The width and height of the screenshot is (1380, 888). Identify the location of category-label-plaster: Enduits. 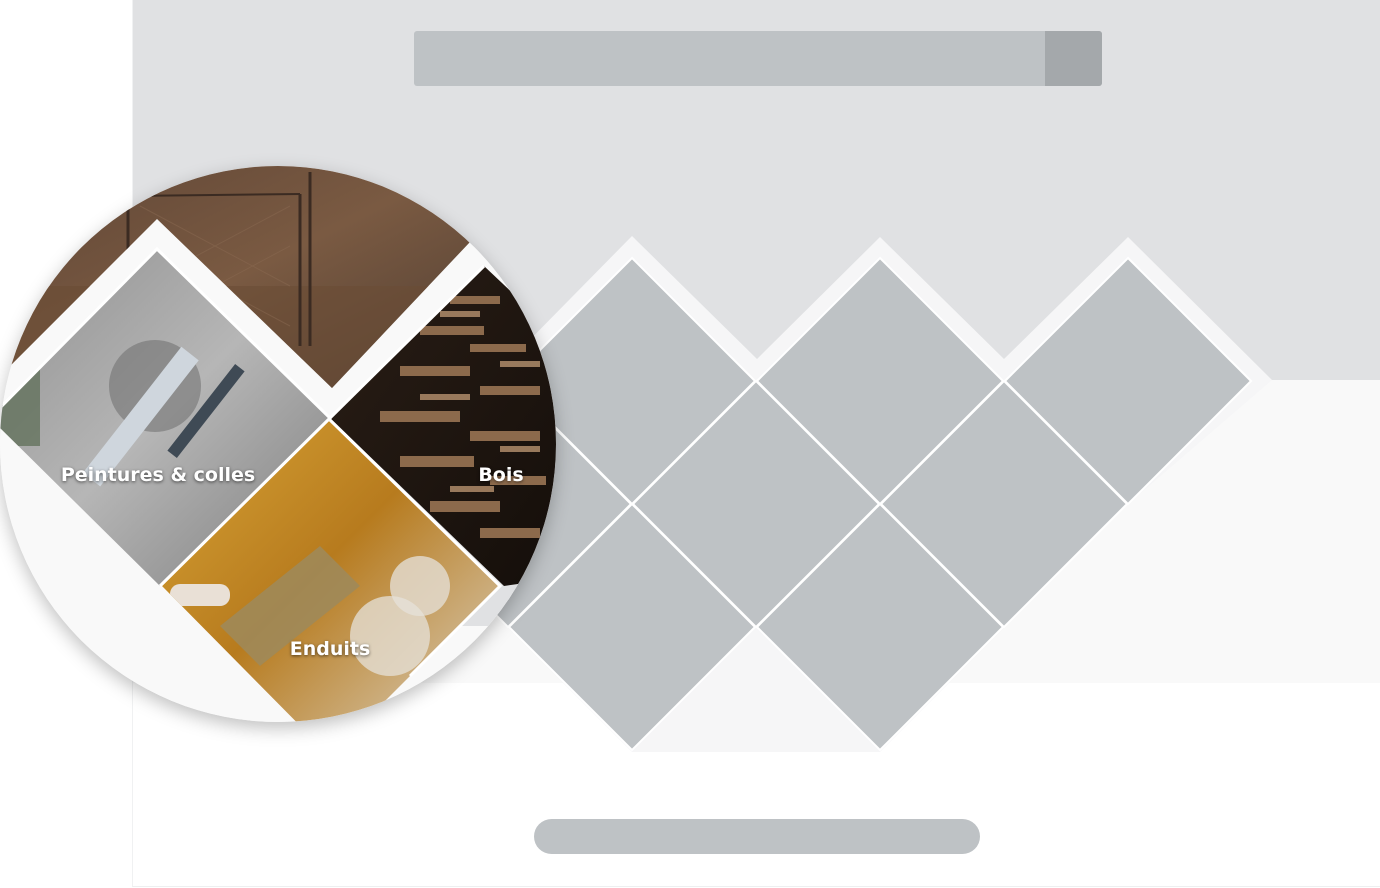
(330, 649).